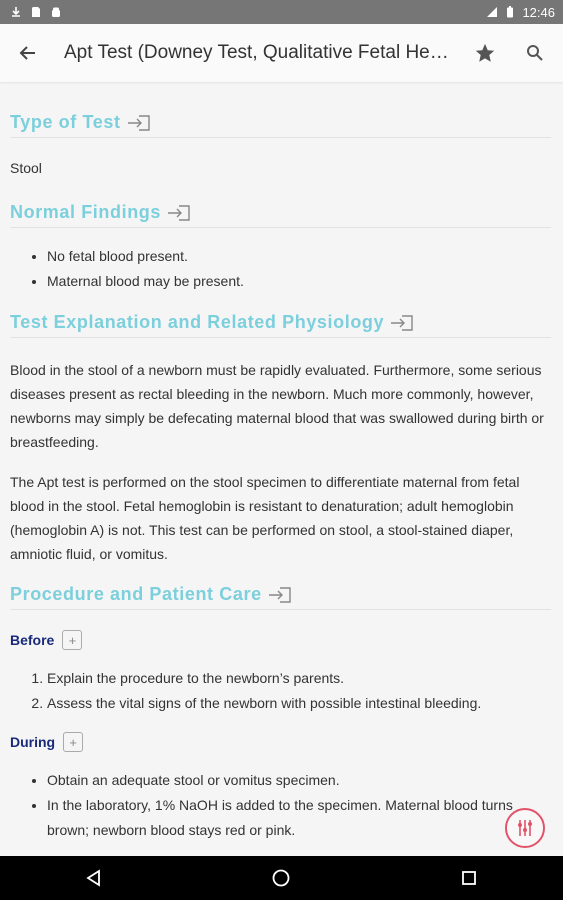 The height and width of the screenshot is (900, 563). I want to click on search-icon, so click(535, 53).